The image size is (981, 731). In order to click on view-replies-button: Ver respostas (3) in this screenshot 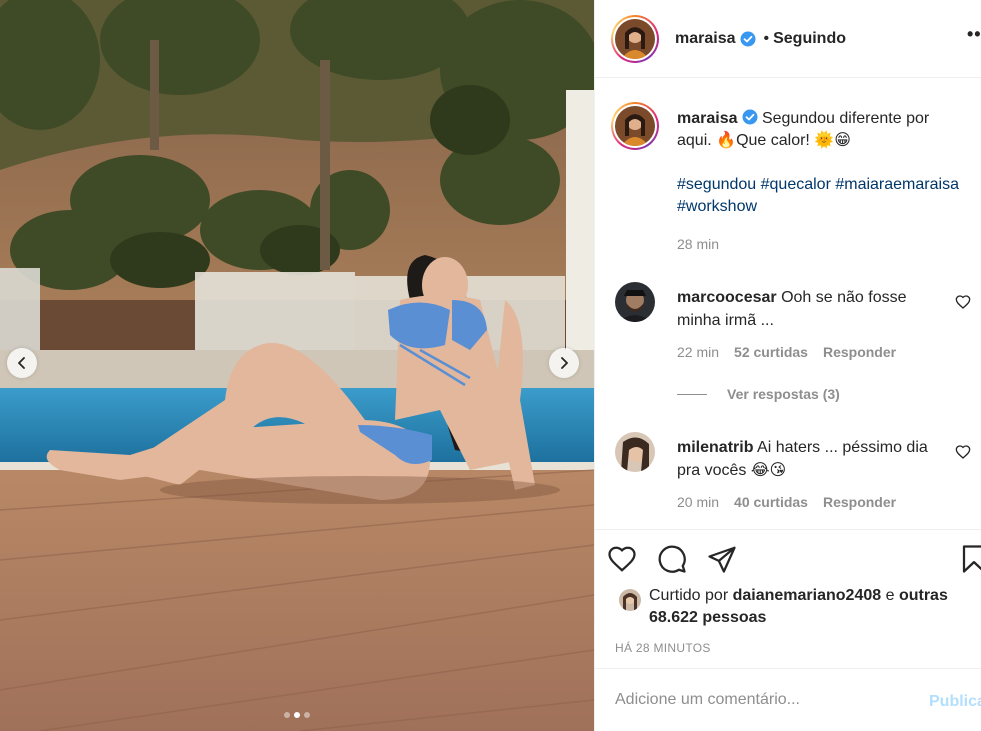, I will do `click(758, 394)`.